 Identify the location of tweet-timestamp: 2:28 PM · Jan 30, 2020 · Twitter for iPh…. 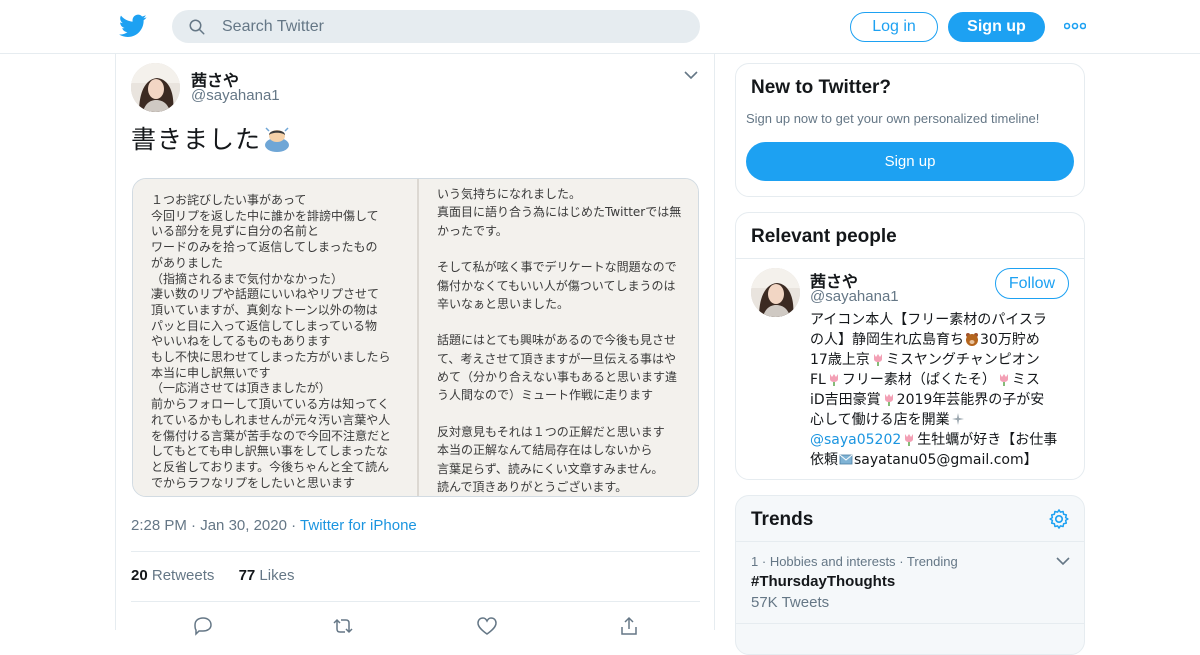
(274, 525).